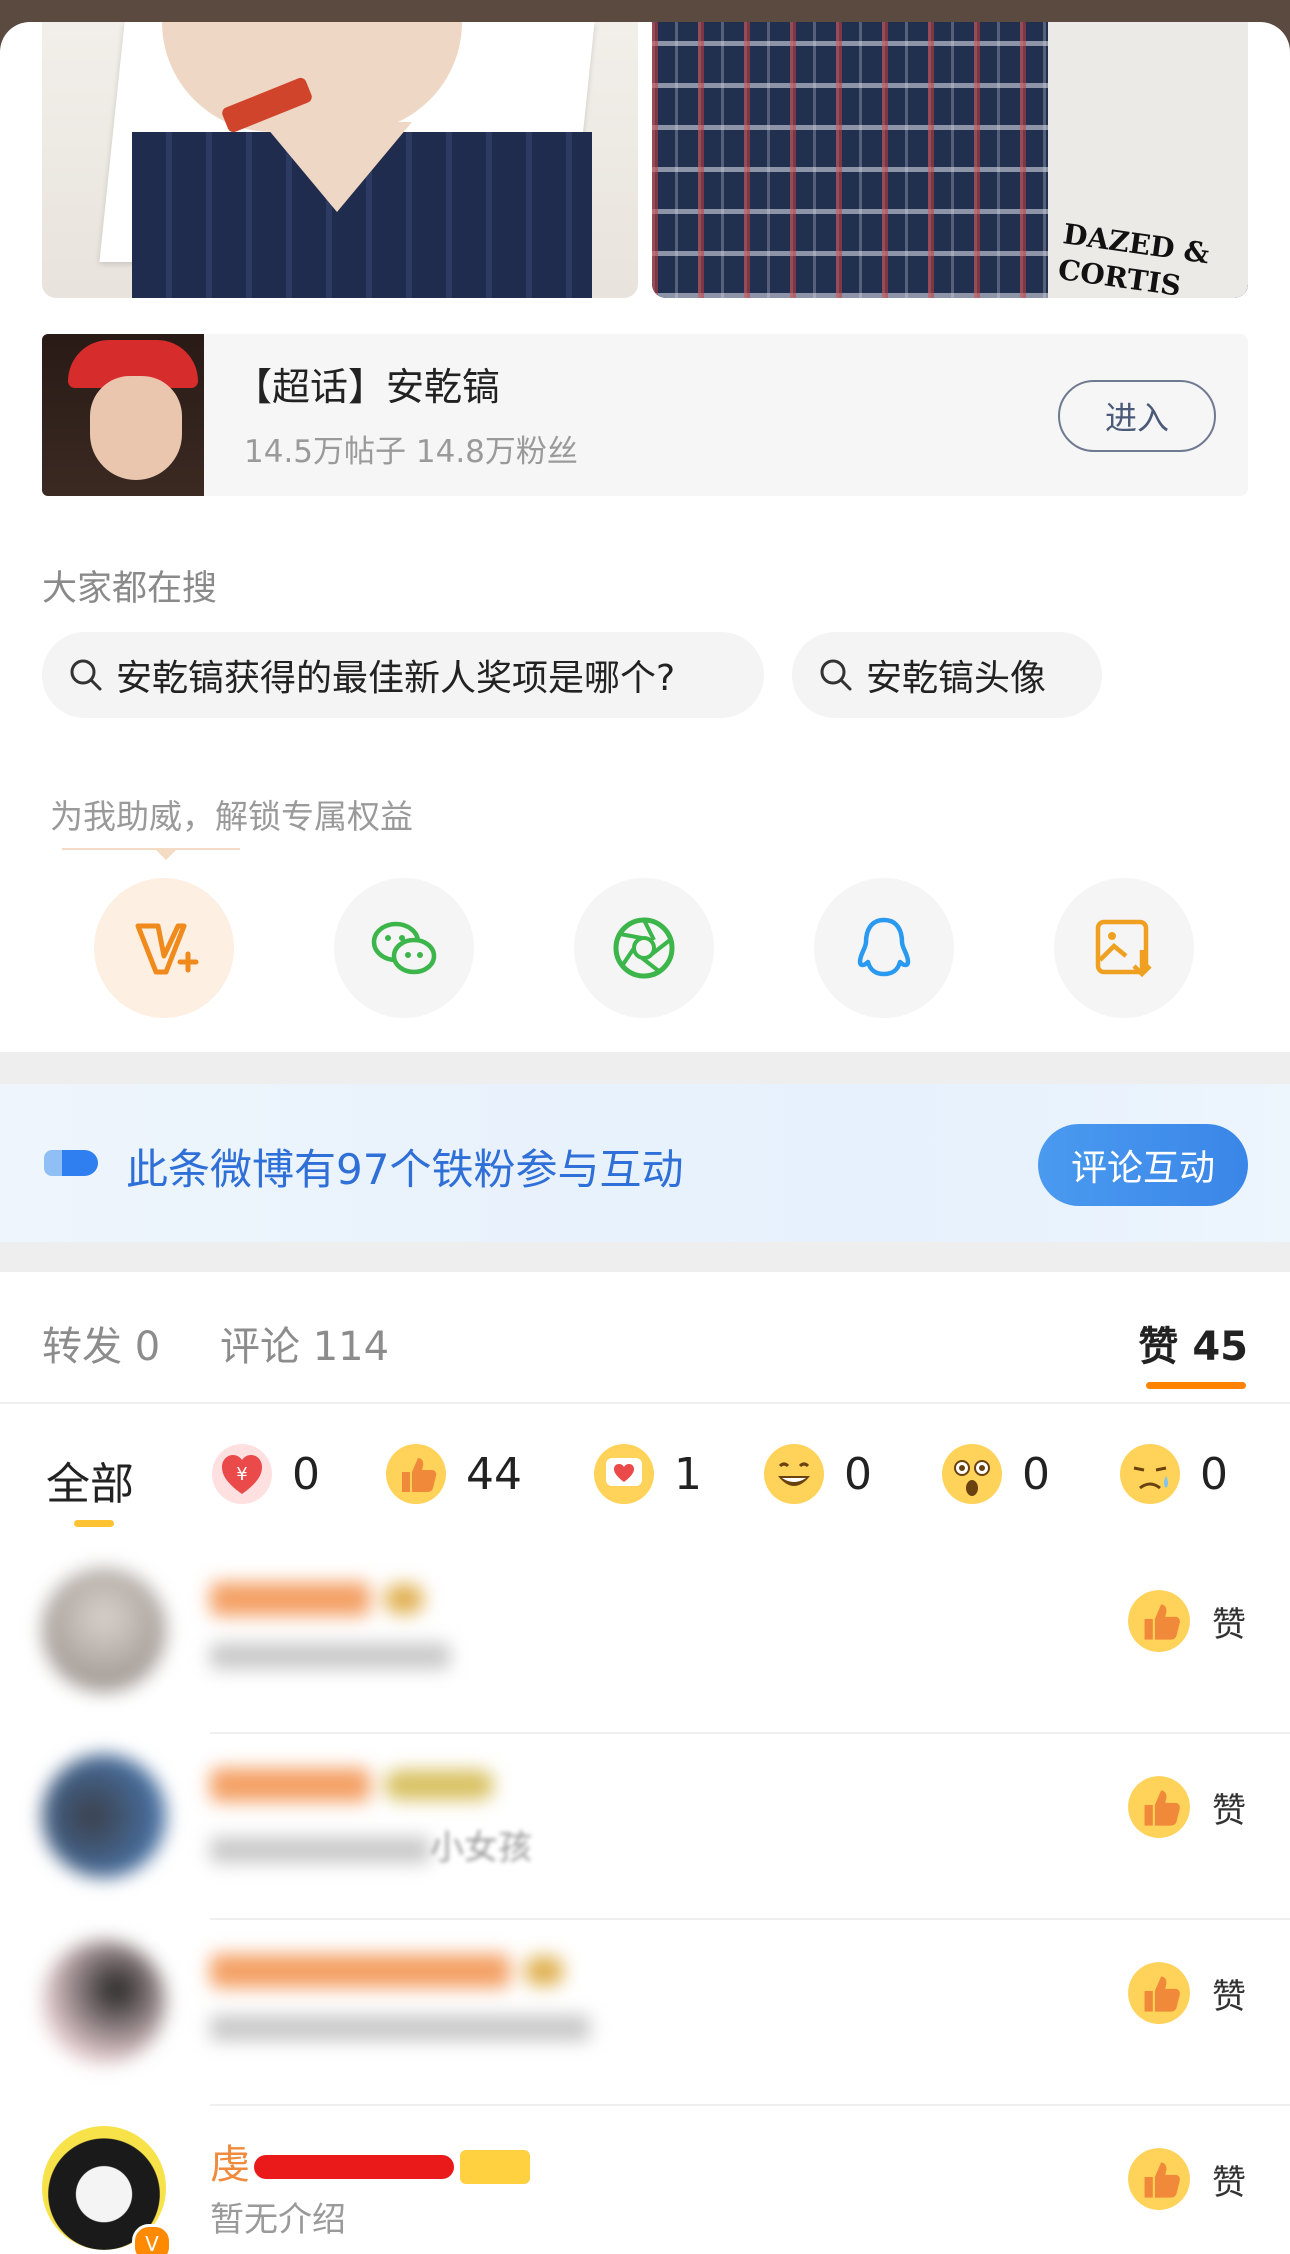  I want to click on reaction-filter-sad: 0, so click(1173, 1474).